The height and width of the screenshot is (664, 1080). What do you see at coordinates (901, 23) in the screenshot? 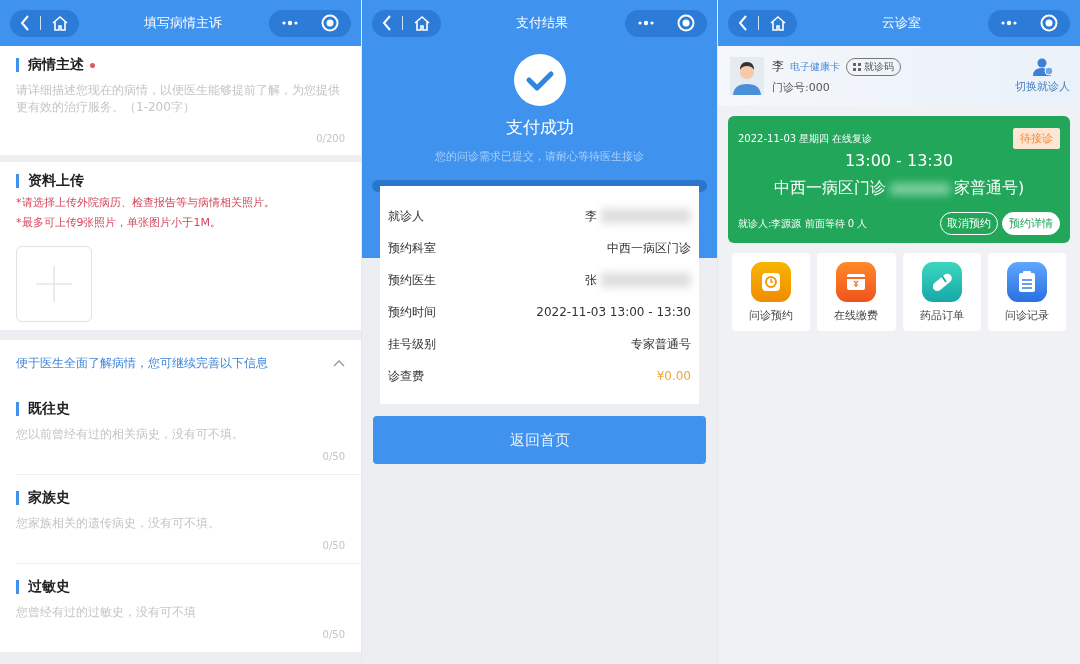
I see `page-title: 云诊室` at bounding box center [901, 23].